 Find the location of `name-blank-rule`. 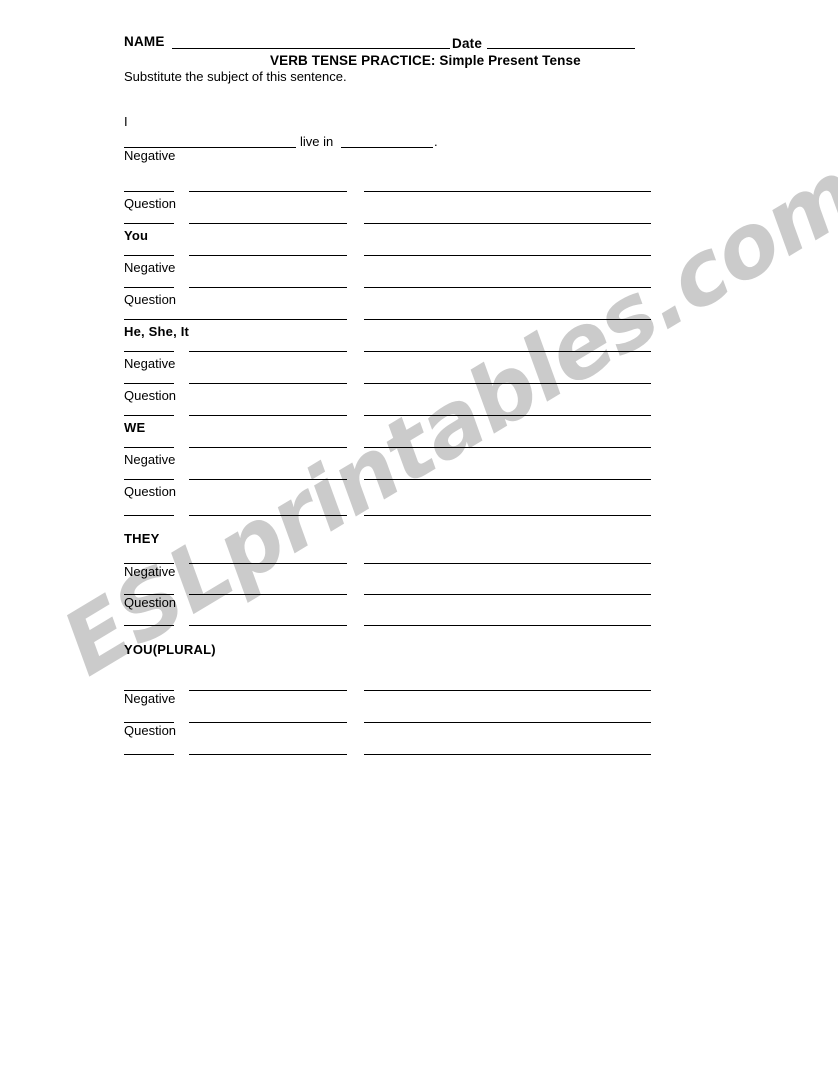

name-blank-rule is located at coordinates (311, 48).